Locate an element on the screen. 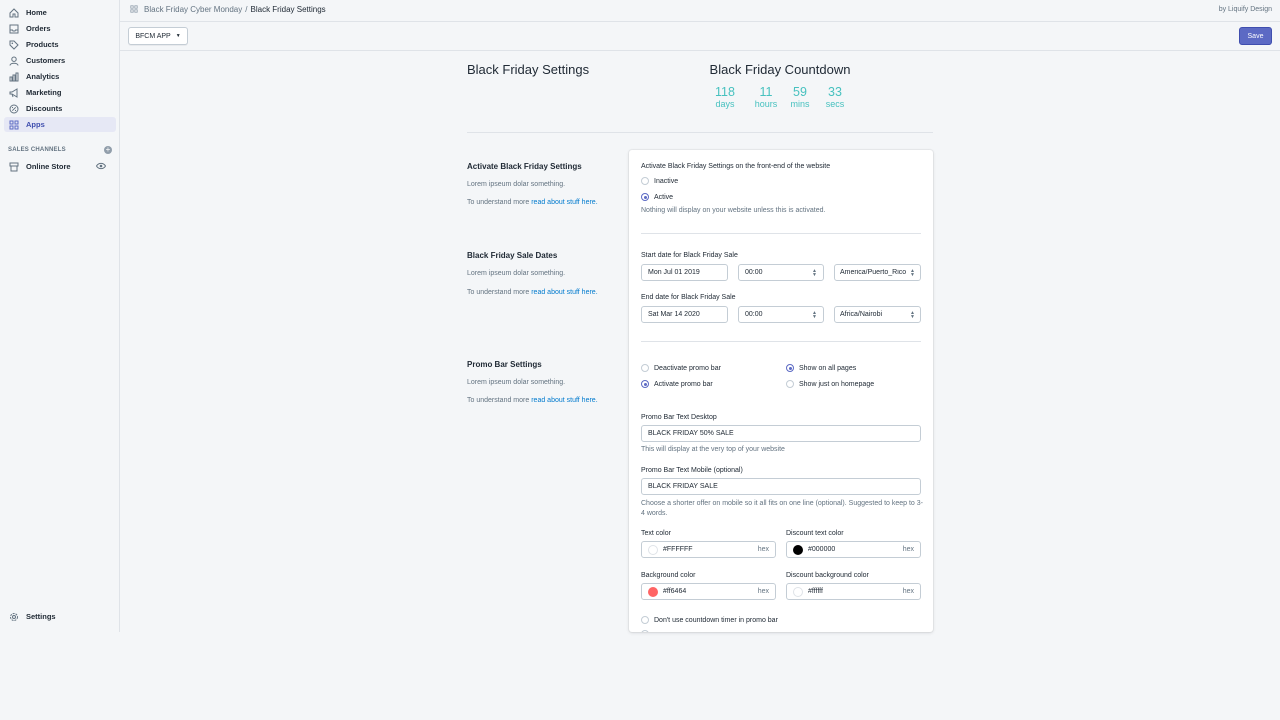 The image size is (1280, 720). radio-activate-promo: Activate promo bar is located at coordinates (677, 384).